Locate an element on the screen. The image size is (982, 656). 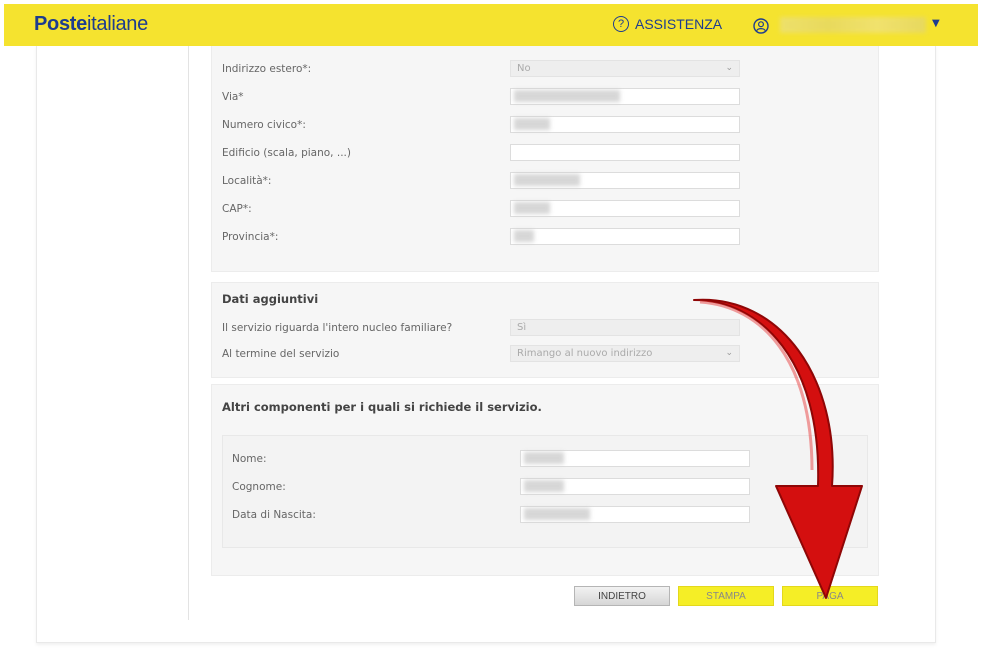
back-button: INDIETRO is located at coordinates (622, 596).